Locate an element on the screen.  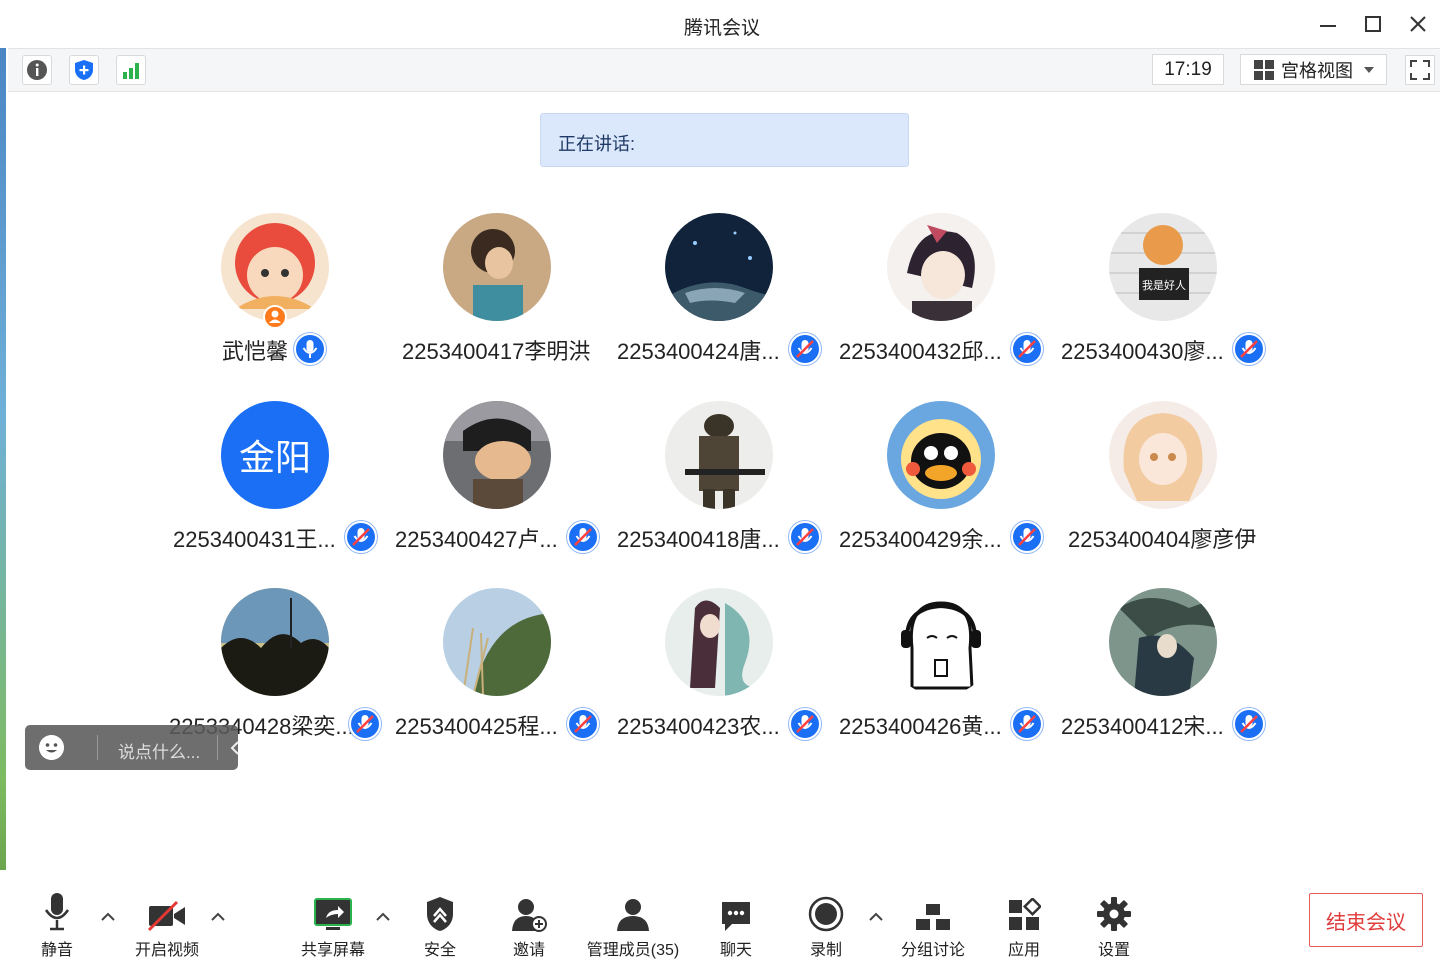
share-screen-label: 共享屏幕 is located at coordinates (332, 950).